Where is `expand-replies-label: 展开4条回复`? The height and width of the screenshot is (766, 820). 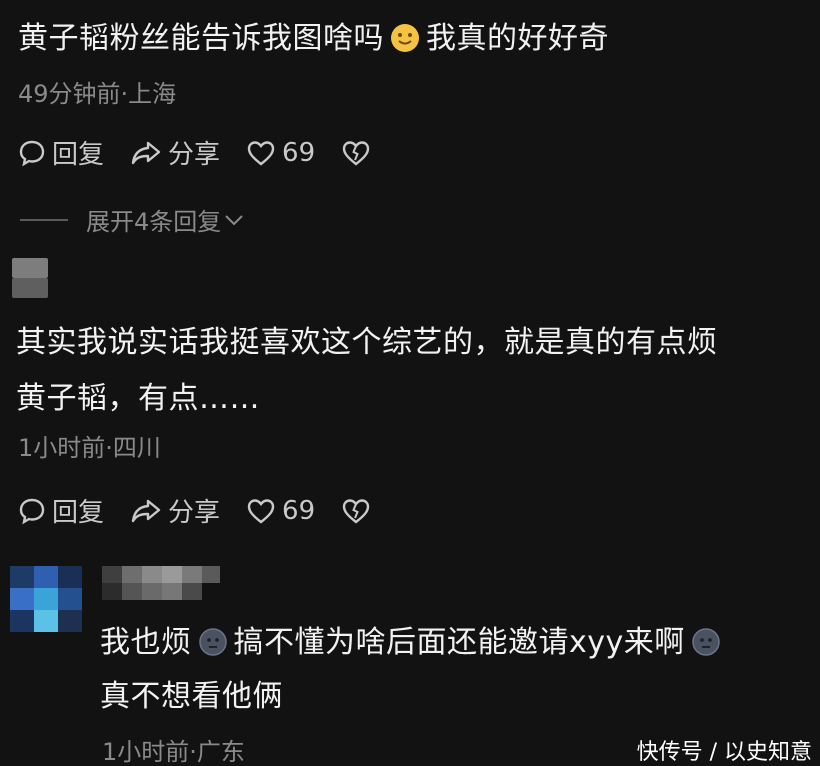
expand-replies-label: 展开4条回复 is located at coordinates (154, 222).